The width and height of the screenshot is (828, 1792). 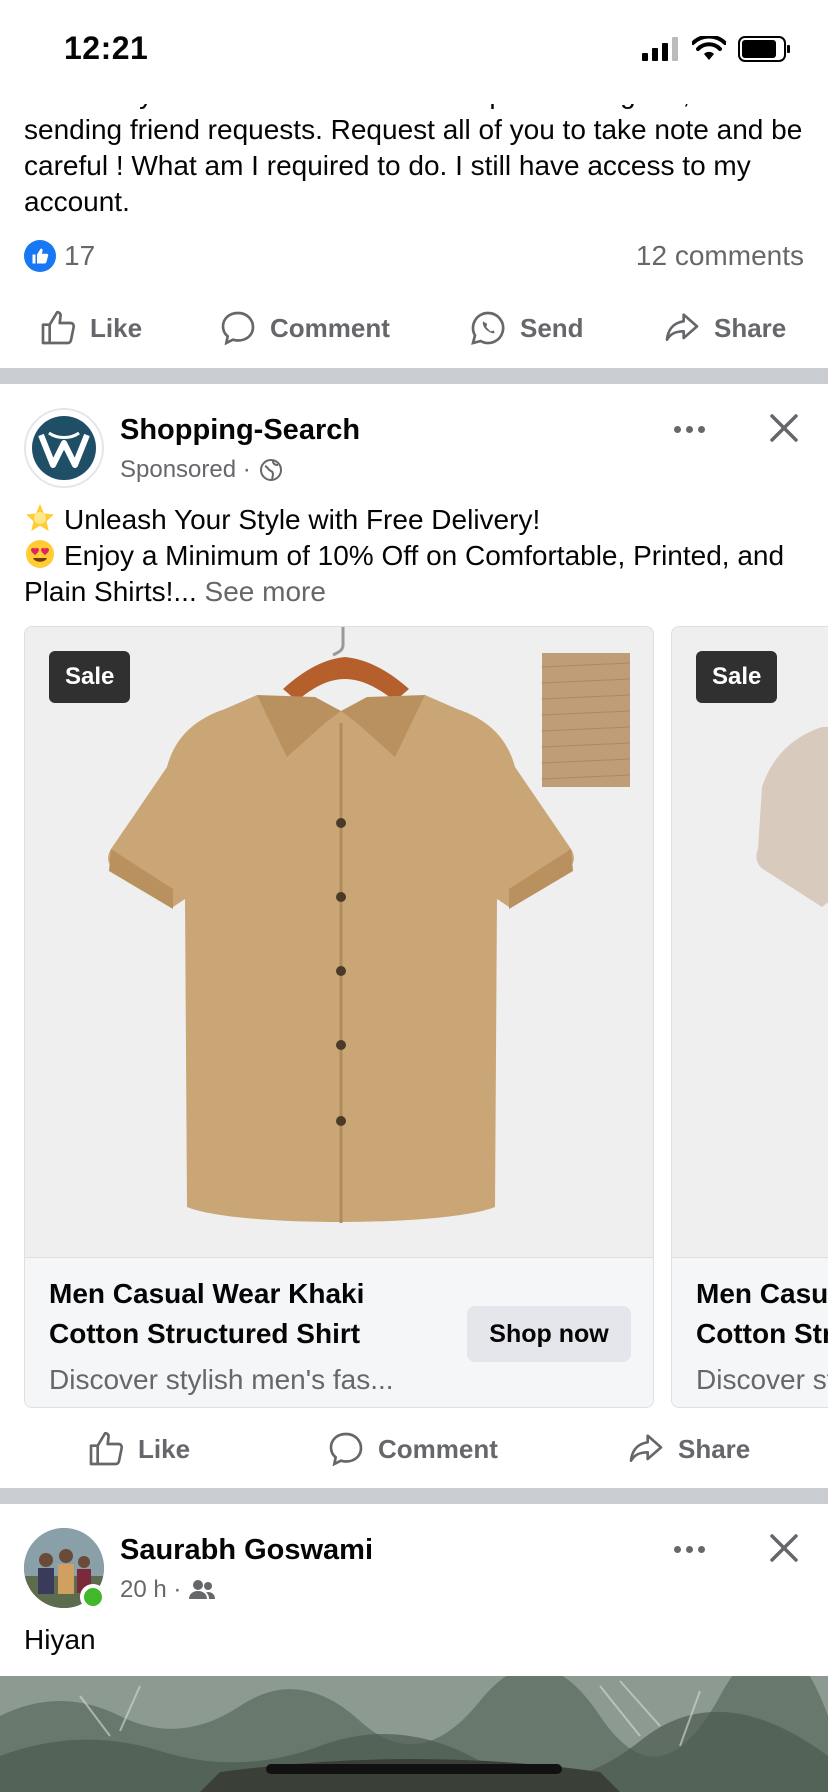 I want to click on page-avatar, so click(x=64, y=448).